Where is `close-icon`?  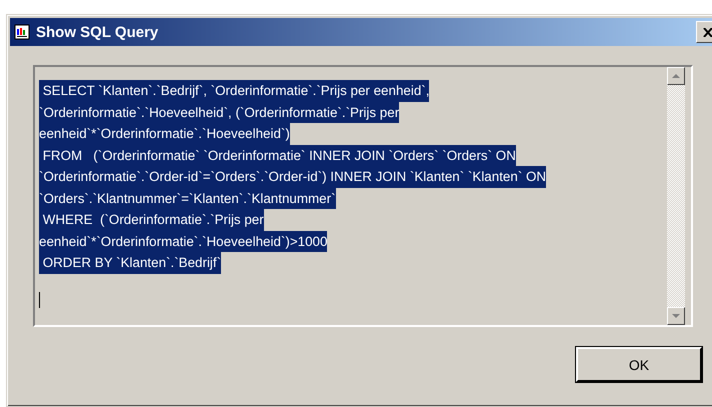 close-icon is located at coordinates (707, 32).